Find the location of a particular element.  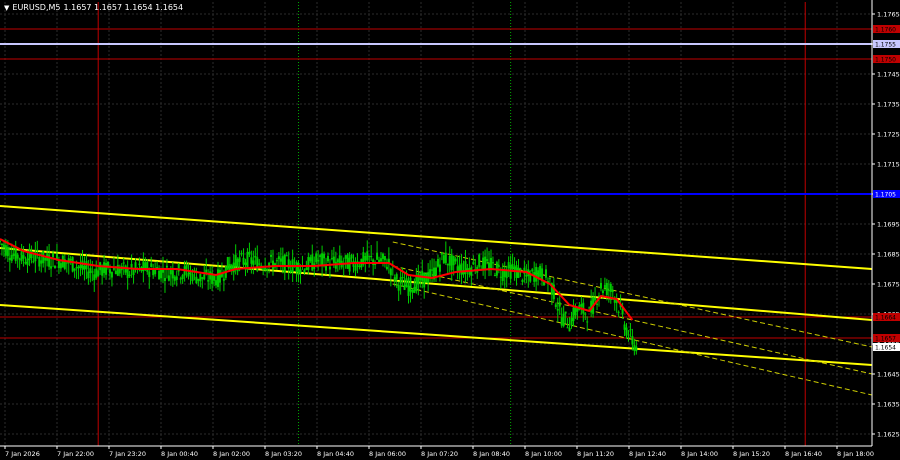

y-tick-label: 1.1645 is located at coordinates (888, 375).